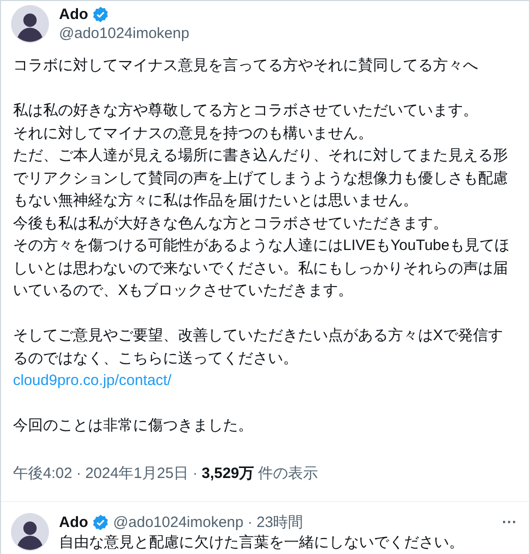 The image size is (530, 554). I want to click on meta-text: 午後4:02, so click(42, 473).